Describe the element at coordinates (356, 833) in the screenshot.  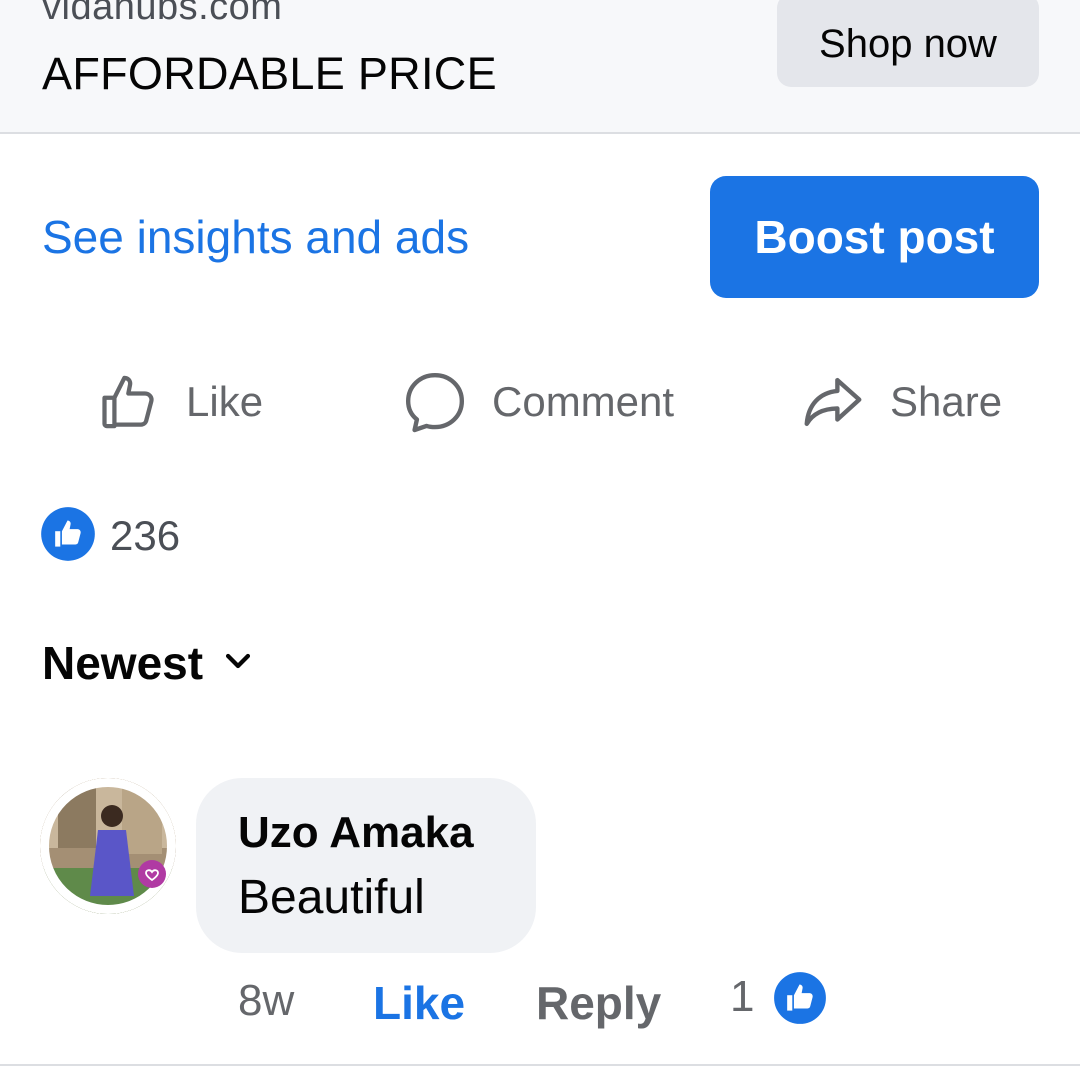
I see `comment-author: Uzo Amaka` at that location.